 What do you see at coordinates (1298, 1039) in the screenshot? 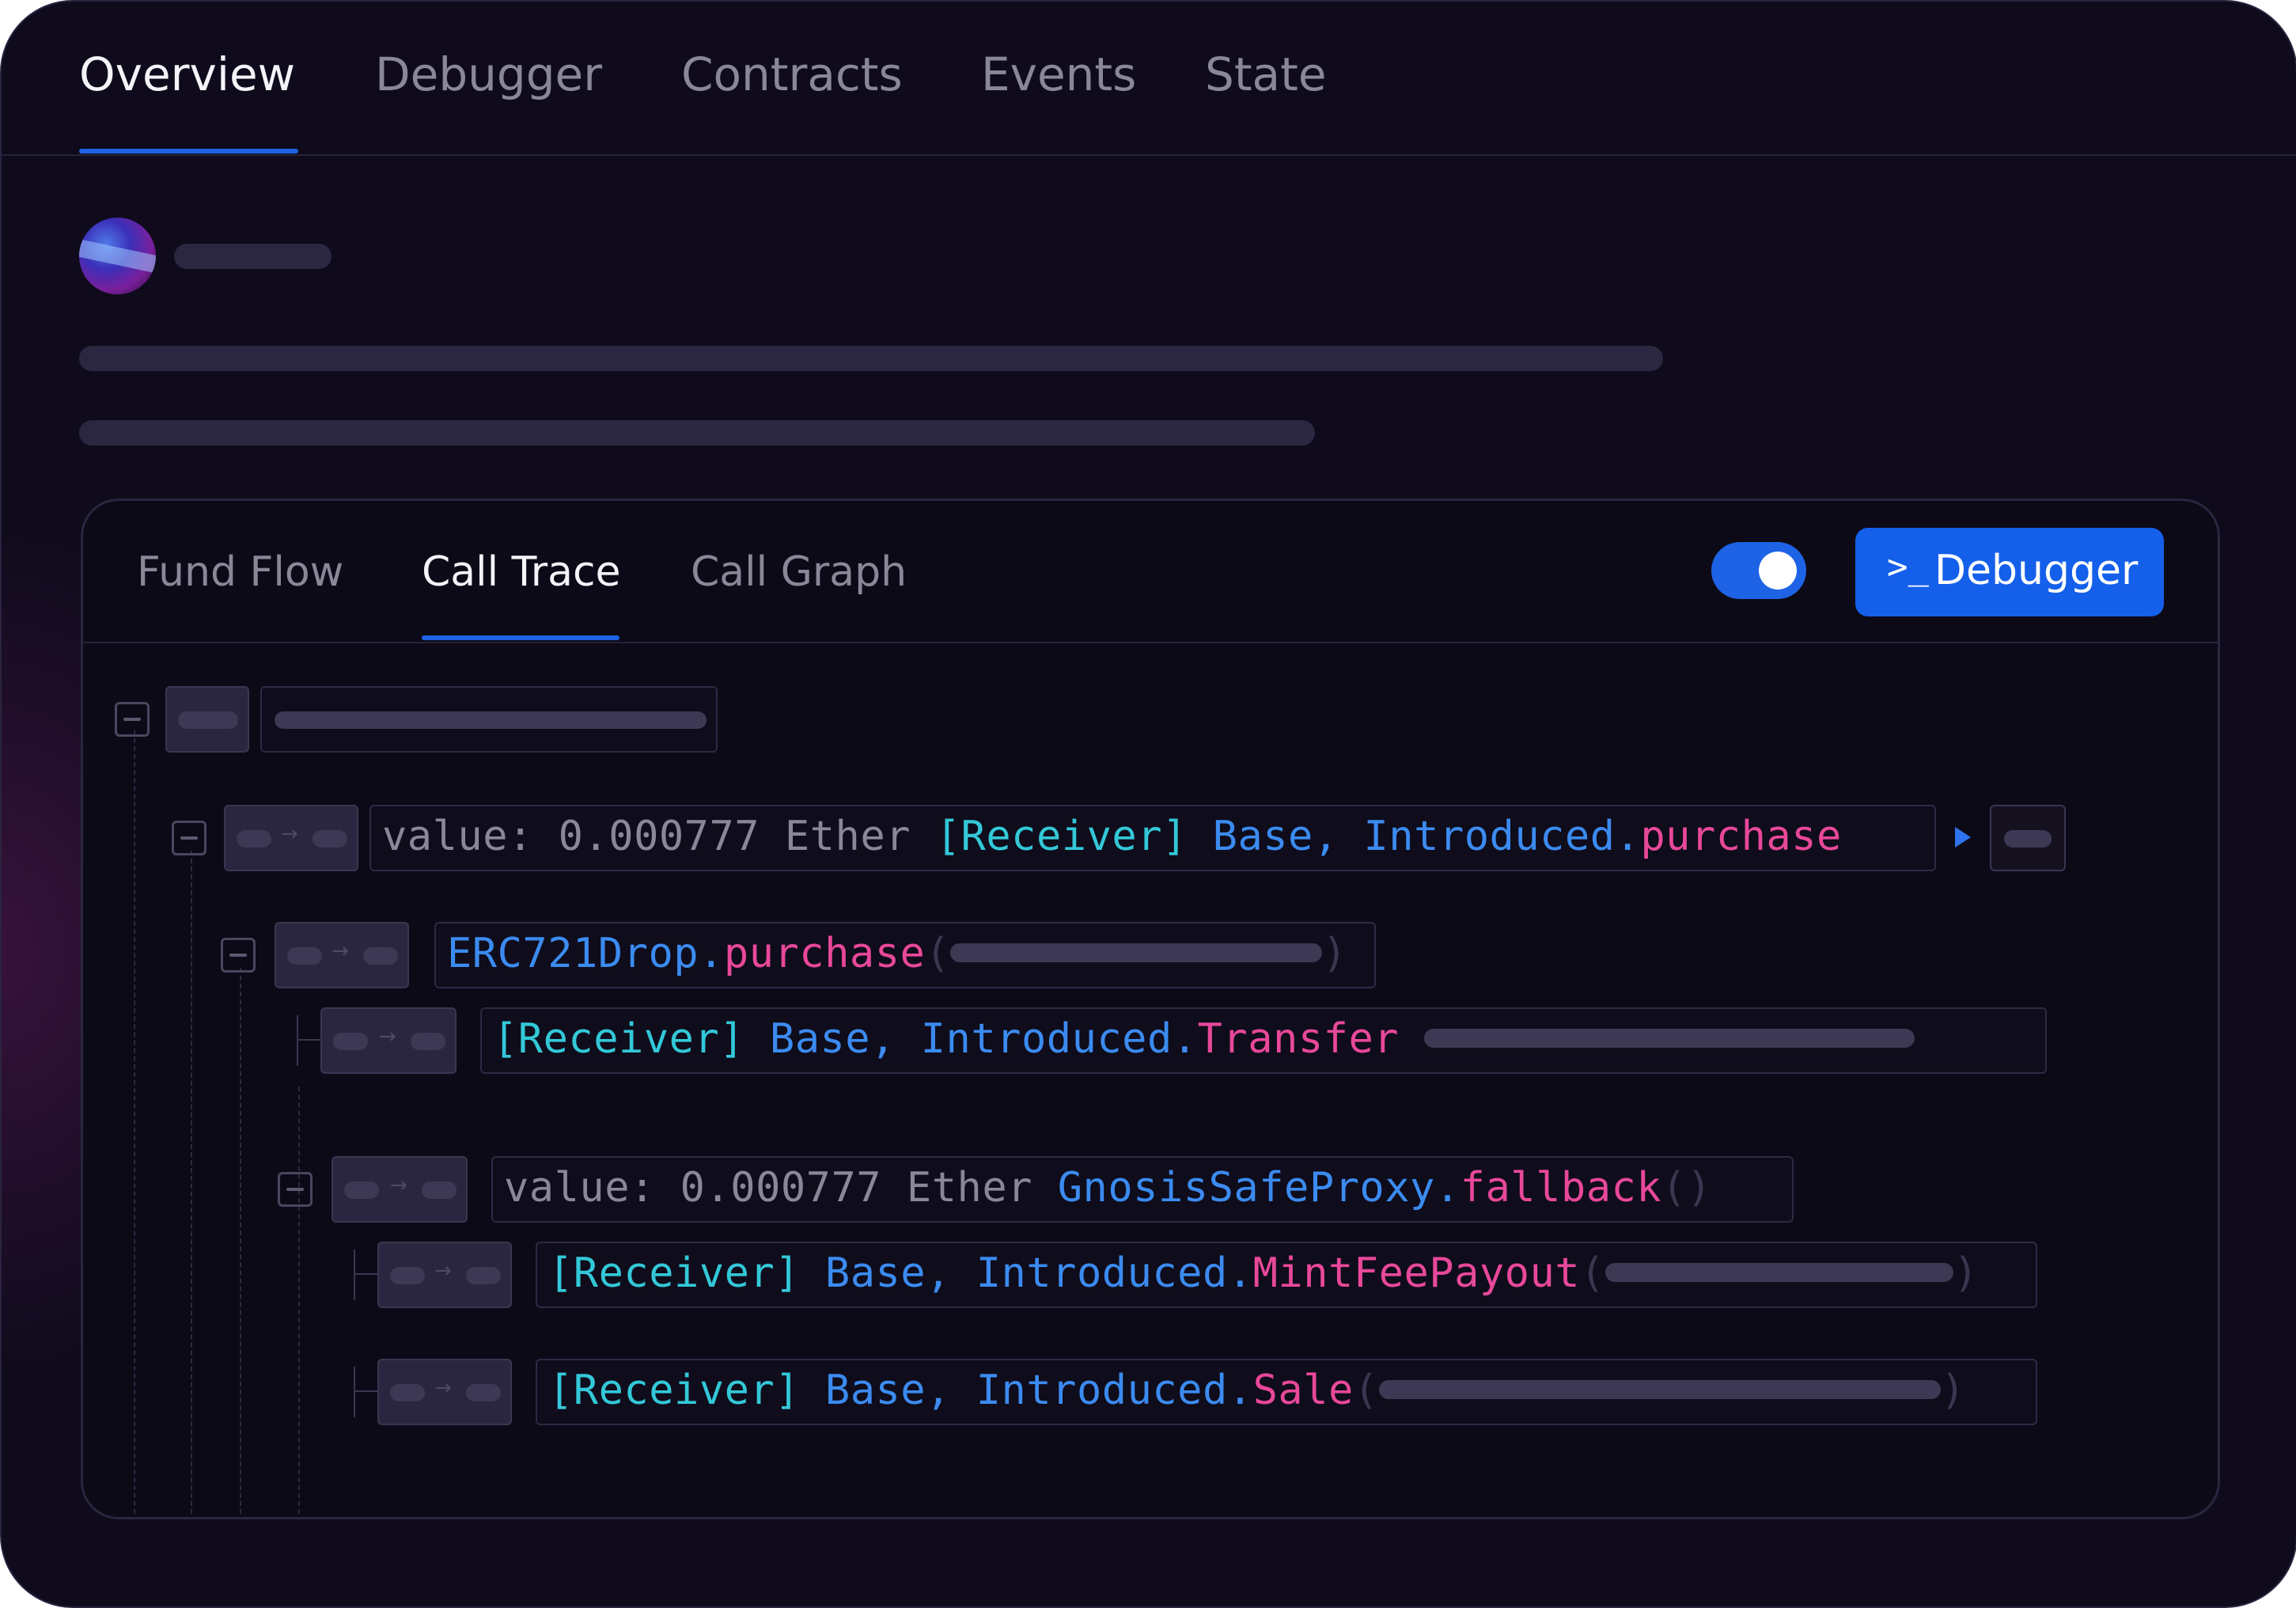
I see `event-name: Transfer` at bounding box center [1298, 1039].